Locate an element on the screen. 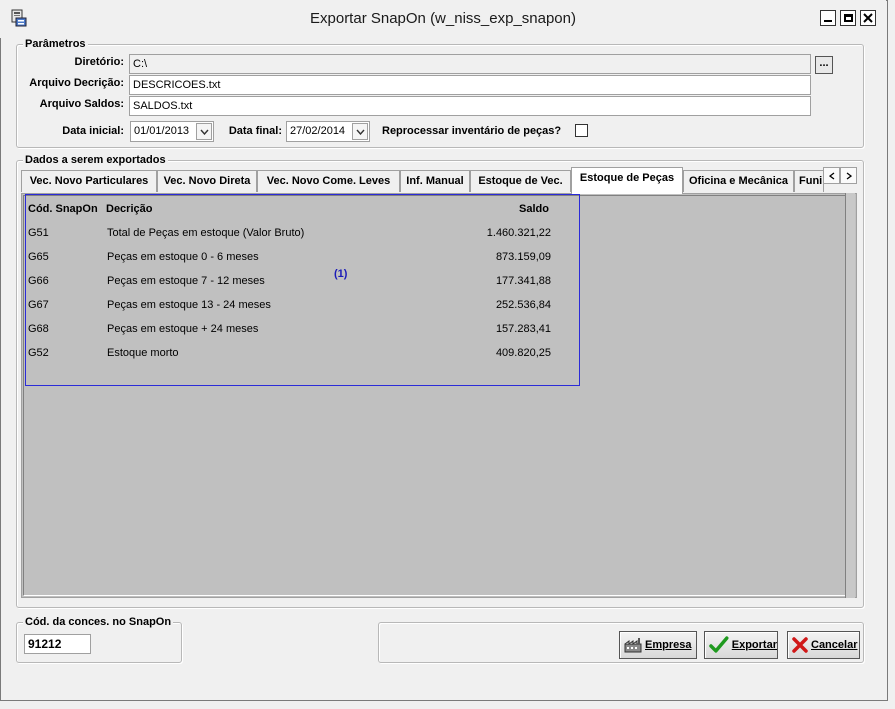  dados-group-title: Dados a serem exportados is located at coordinates (95, 160).